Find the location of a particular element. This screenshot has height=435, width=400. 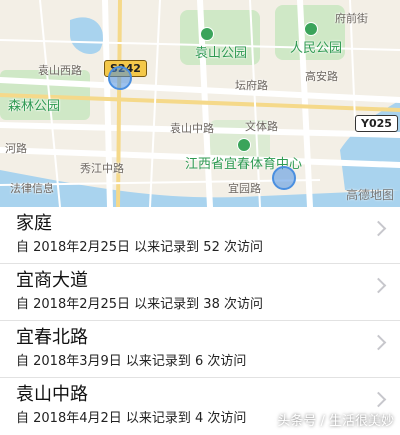

map-label-yuanshan-middle: 袁山中路 is located at coordinates (192, 128).